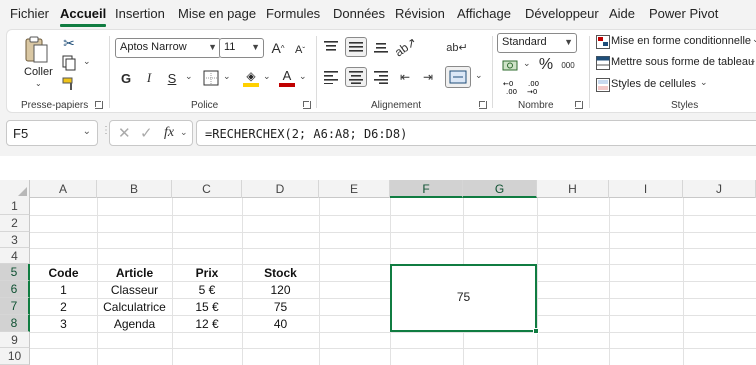 The height and width of the screenshot is (365, 756). I want to click on conditional-formatting-button: Mise en forme conditionnelle, so click(681, 41).